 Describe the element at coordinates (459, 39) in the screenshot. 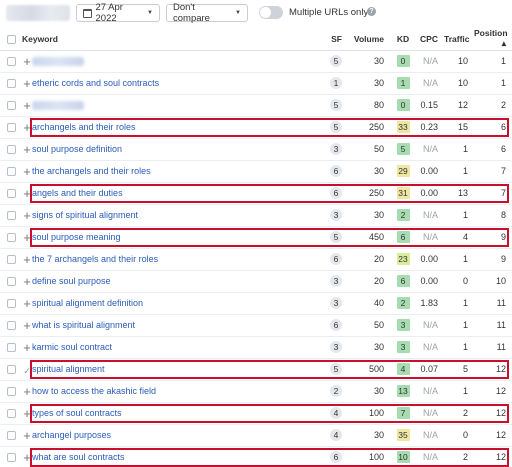

I see `header-traffic: Traffic` at that location.